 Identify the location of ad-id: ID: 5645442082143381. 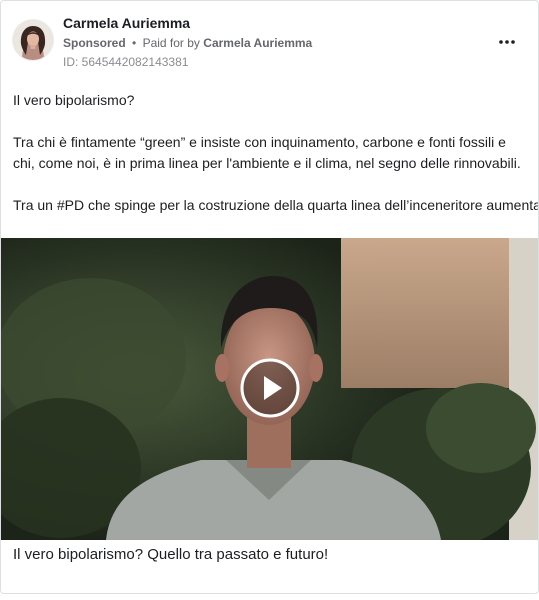
(126, 62).